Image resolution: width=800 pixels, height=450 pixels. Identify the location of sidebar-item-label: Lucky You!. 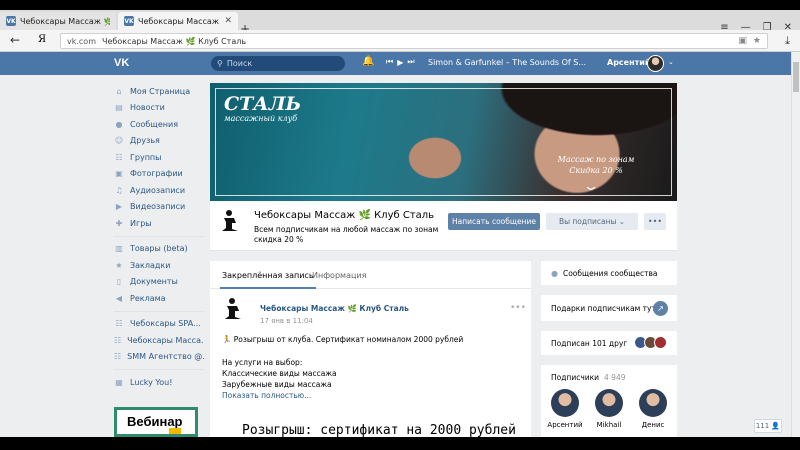
(151, 382).